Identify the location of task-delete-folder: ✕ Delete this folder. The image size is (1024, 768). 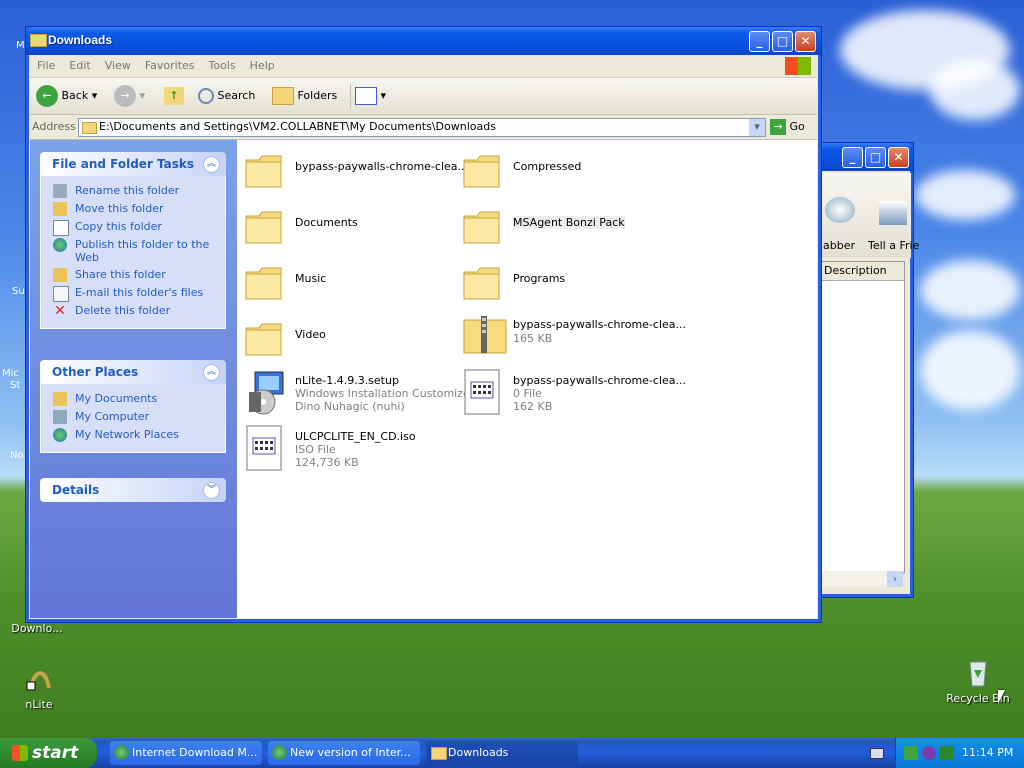
(133, 311).